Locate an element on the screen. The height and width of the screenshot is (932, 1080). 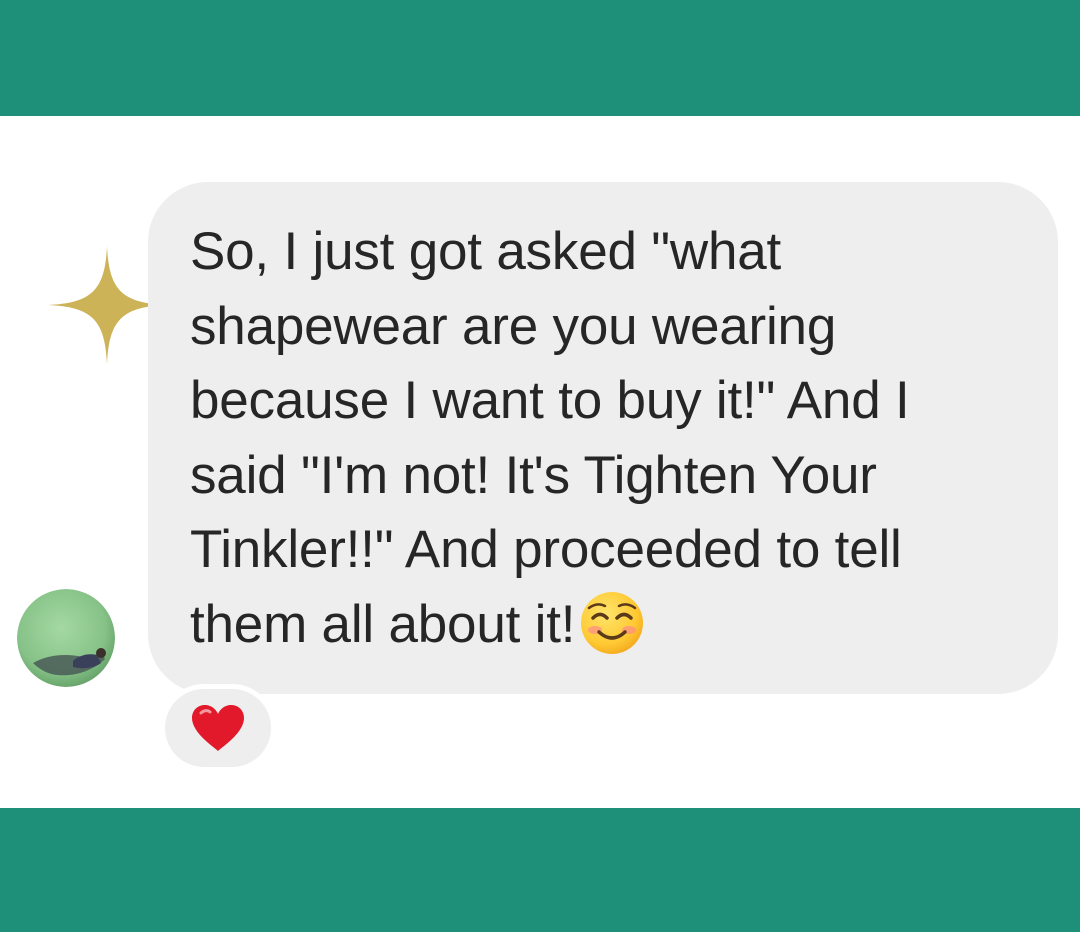
avatar-image is located at coordinates (66, 638).